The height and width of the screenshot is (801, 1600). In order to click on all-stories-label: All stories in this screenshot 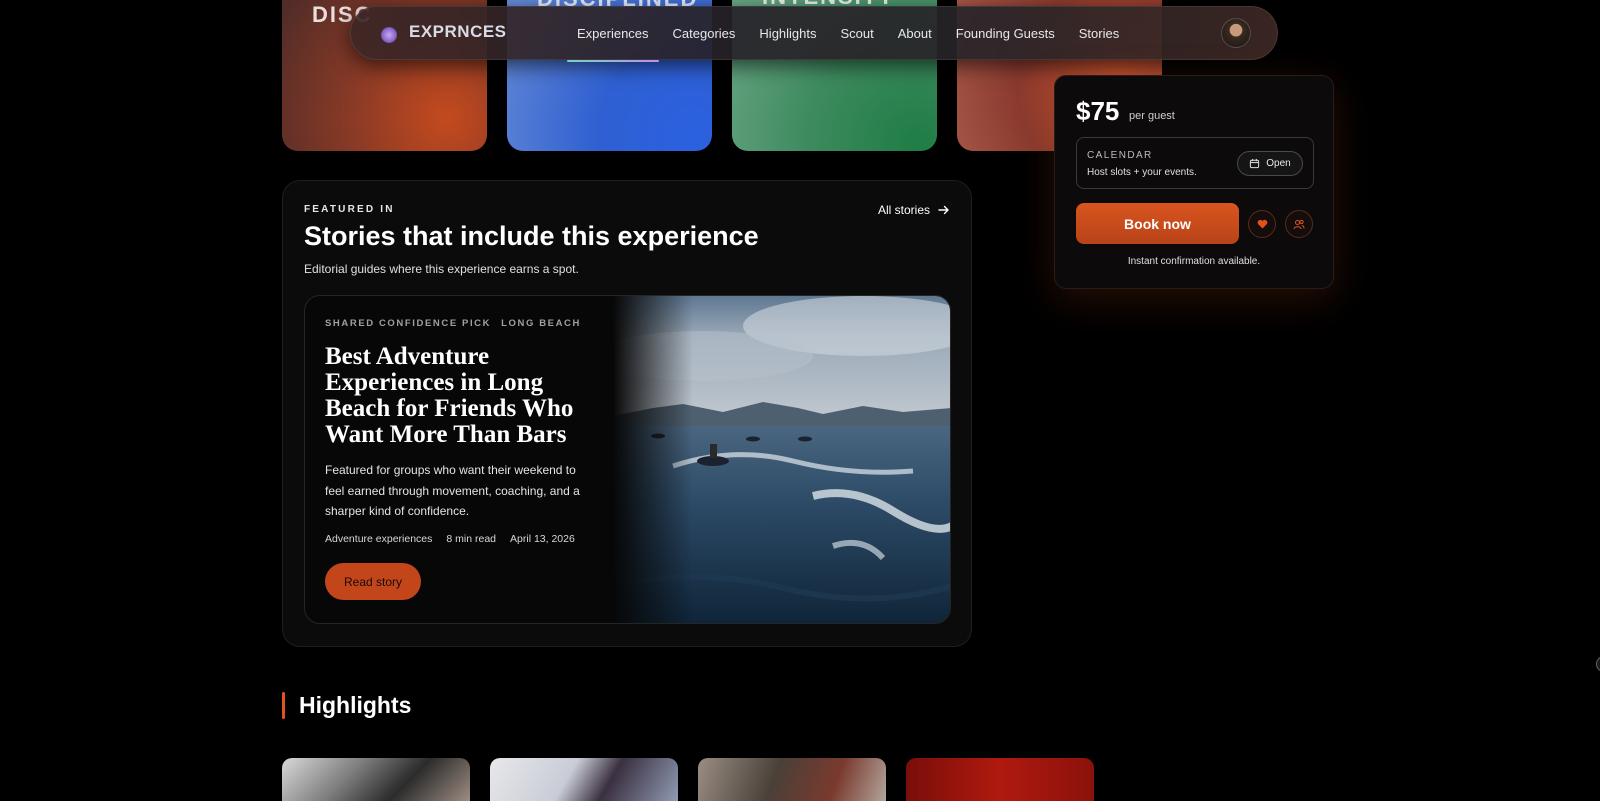, I will do `click(903, 210)`.